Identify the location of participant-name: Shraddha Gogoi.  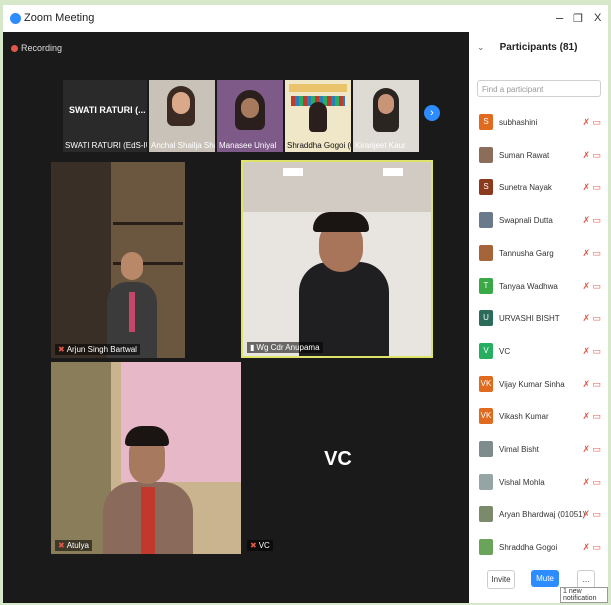
(528, 548).